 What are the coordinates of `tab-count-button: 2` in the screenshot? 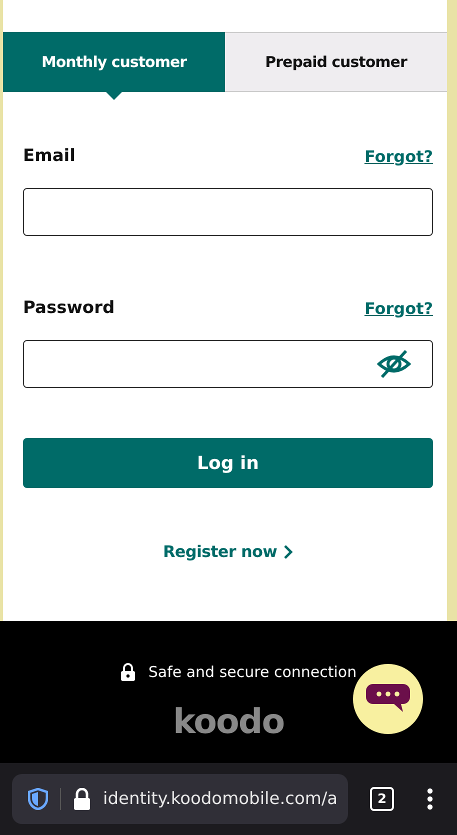 It's located at (382, 799).